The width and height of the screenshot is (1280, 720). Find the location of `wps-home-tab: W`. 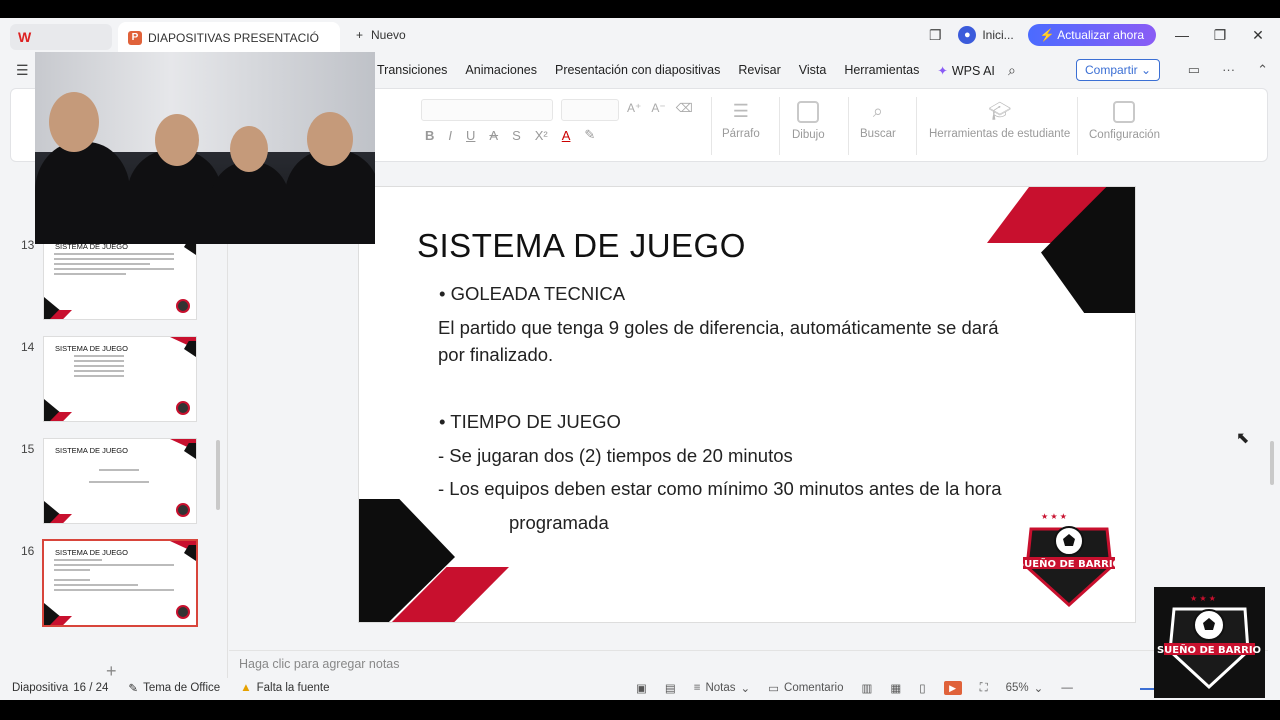

wps-home-tab: W is located at coordinates (61, 37).